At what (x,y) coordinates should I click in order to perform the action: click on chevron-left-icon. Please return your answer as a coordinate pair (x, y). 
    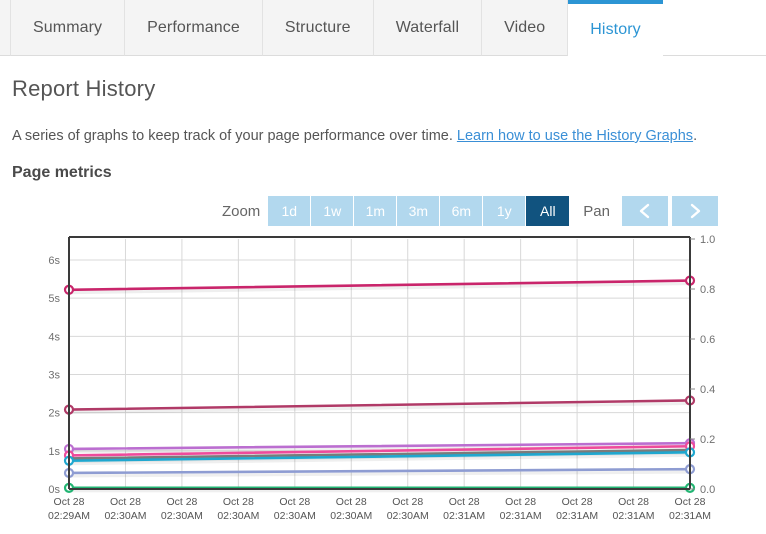
    Looking at the image, I should click on (644, 211).